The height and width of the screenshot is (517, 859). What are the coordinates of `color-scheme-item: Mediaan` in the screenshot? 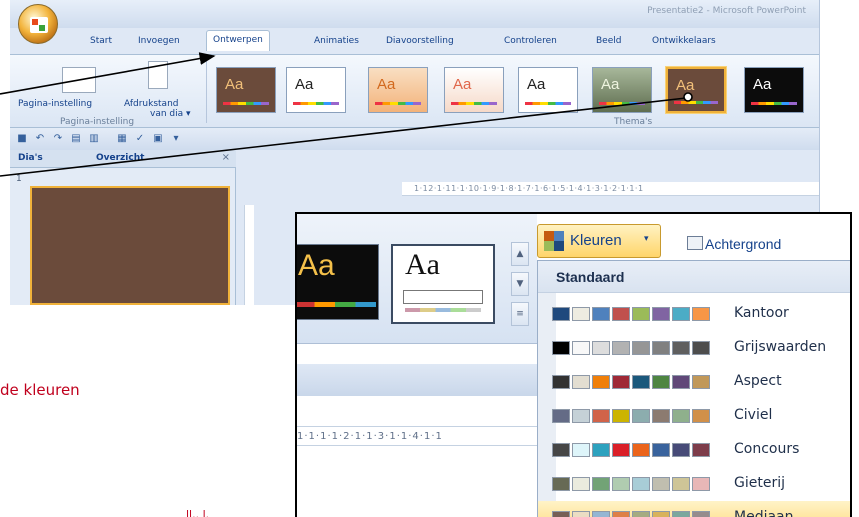 It's located at (694, 509).